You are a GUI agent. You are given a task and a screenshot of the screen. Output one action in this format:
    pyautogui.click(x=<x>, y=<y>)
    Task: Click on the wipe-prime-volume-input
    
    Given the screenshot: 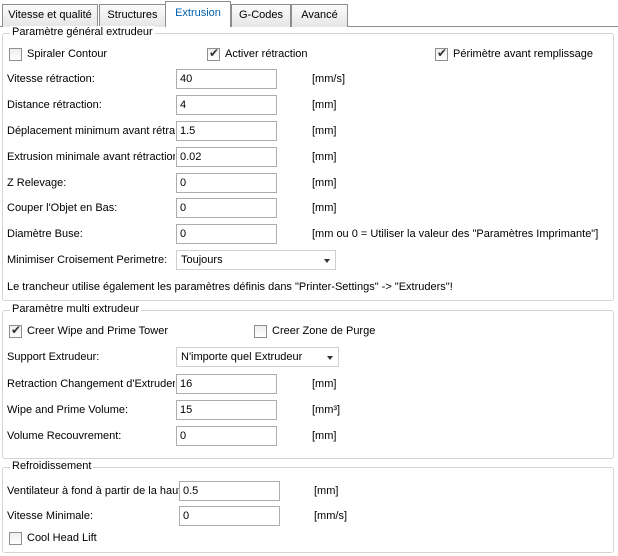 What is the action you would take?
    pyautogui.click(x=226, y=410)
    